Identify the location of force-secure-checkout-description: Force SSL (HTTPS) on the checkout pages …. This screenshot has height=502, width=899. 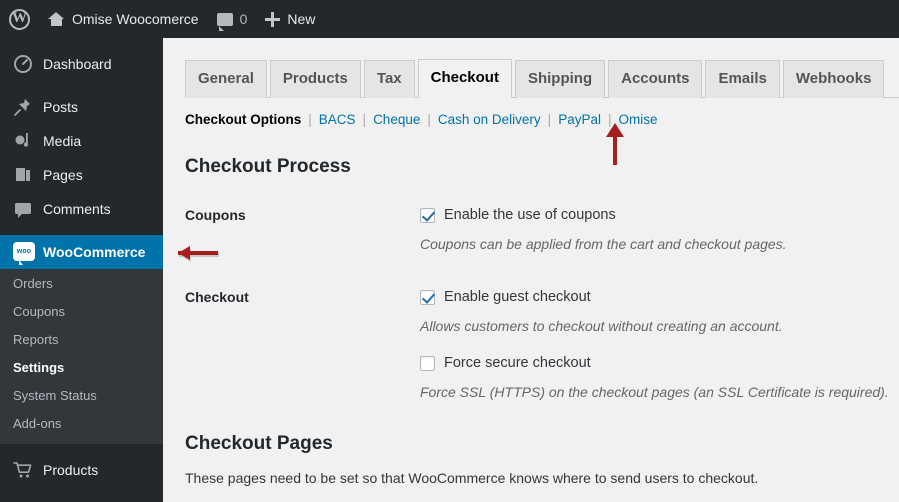
(654, 392).